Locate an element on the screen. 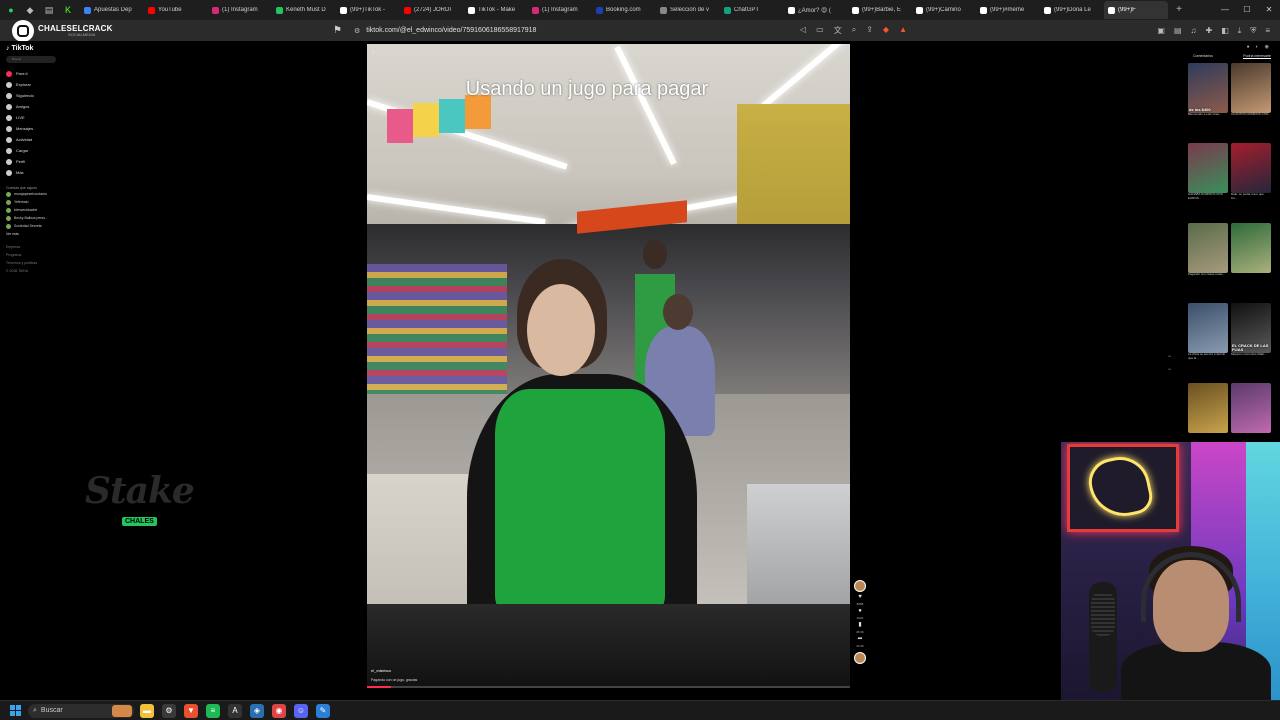 The image size is (1280, 720). suggested-video is located at coordinates (1251, 262).